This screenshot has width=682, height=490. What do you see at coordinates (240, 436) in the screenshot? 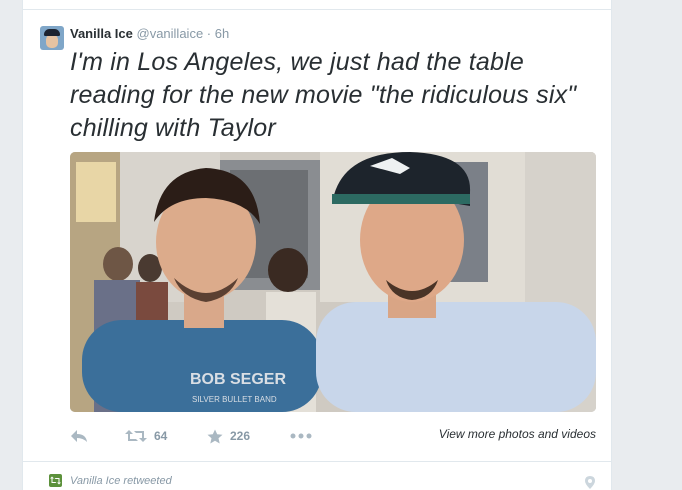
I see `favorite-count: 226` at bounding box center [240, 436].